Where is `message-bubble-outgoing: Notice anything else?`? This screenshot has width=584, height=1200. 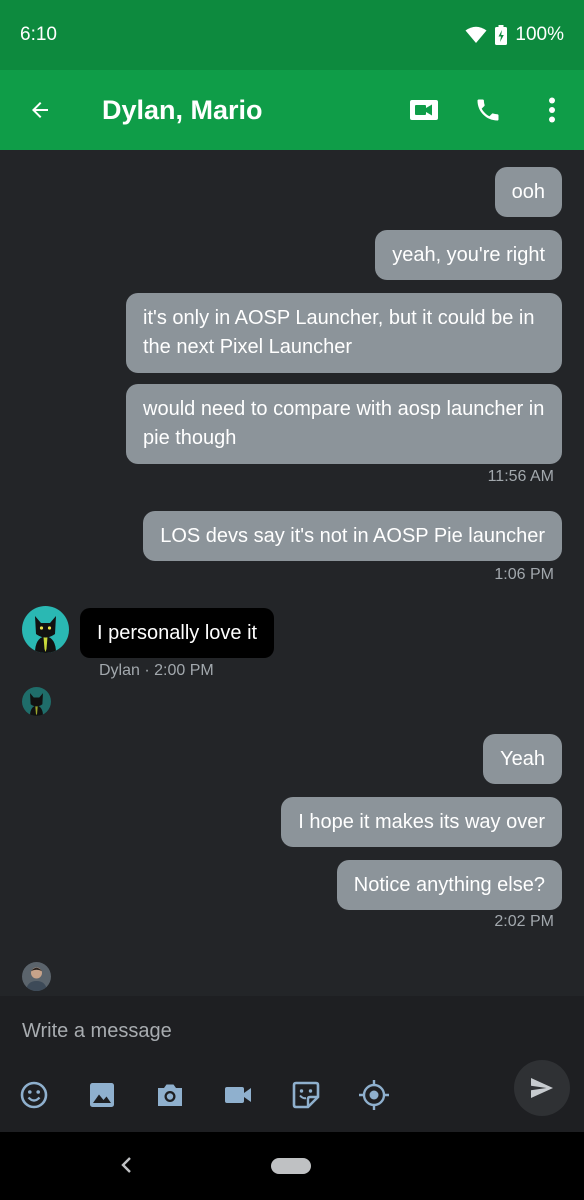 message-bubble-outgoing: Notice anything else? is located at coordinates (449, 885).